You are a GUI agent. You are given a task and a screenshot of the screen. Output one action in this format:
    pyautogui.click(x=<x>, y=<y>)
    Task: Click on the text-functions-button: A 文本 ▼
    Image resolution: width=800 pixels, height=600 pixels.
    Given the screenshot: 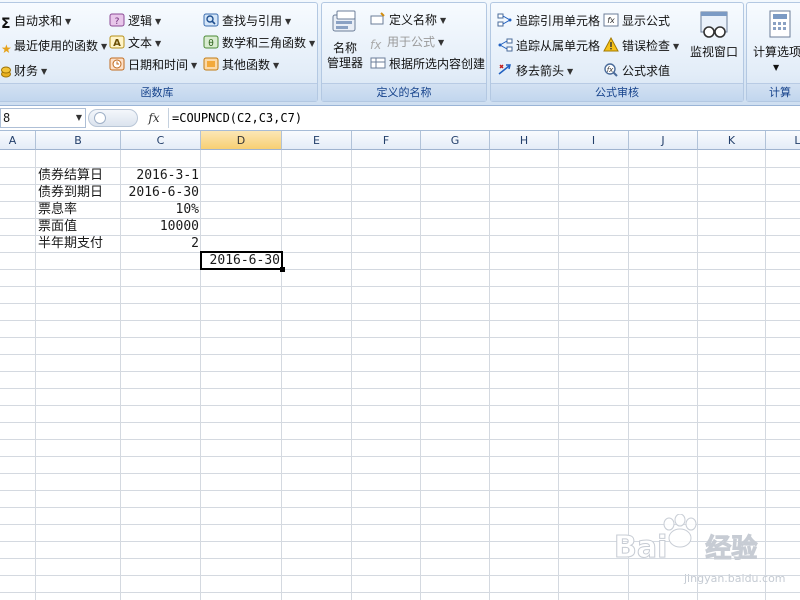 What is the action you would take?
    pyautogui.click(x=135, y=43)
    